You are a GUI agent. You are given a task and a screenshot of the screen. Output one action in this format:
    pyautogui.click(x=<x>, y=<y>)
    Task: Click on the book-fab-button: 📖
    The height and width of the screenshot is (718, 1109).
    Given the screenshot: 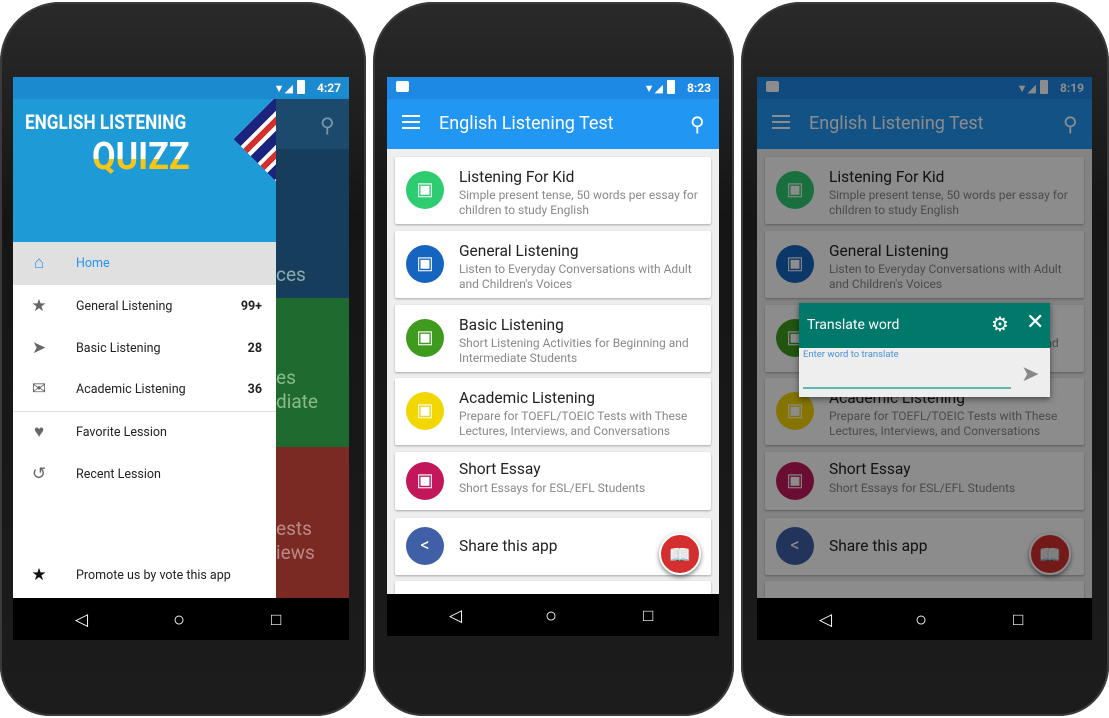 What is the action you would take?
    pyautogui.click(x=680, y=554)
    